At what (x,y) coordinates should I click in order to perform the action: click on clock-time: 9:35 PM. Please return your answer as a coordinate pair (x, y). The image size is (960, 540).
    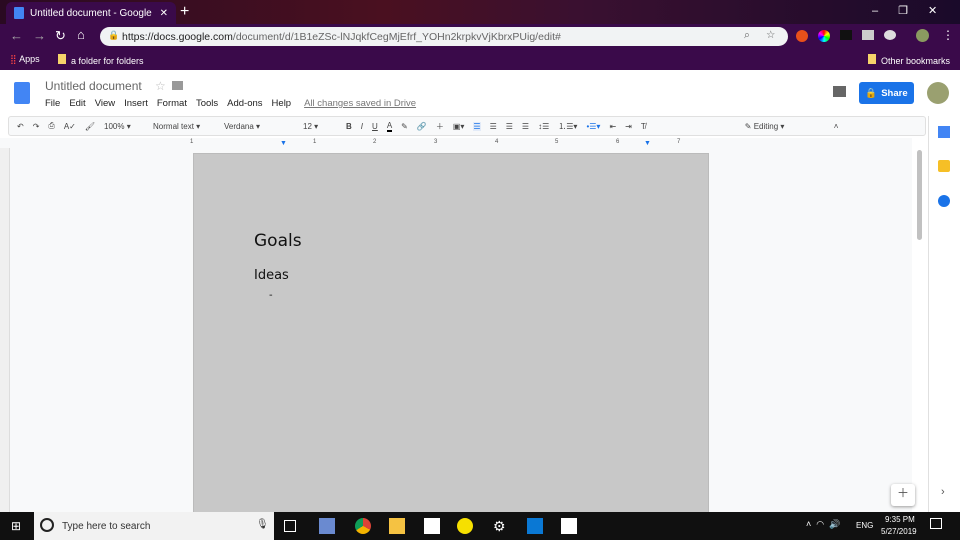
    Looking at the image, I should click on (900, 519).